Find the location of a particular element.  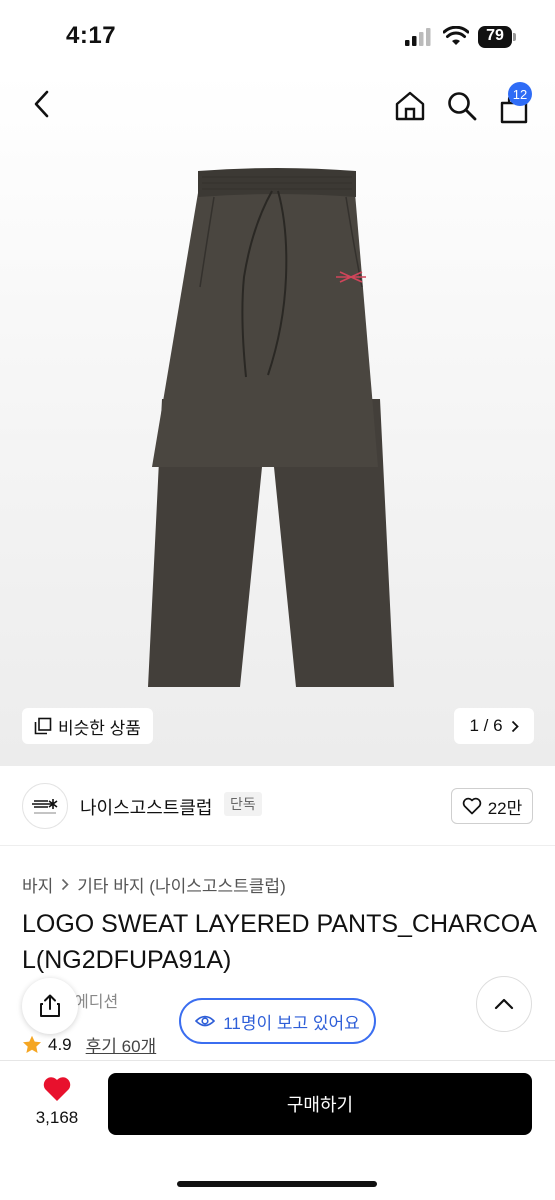

home-button is located at coordinates (410, 106).